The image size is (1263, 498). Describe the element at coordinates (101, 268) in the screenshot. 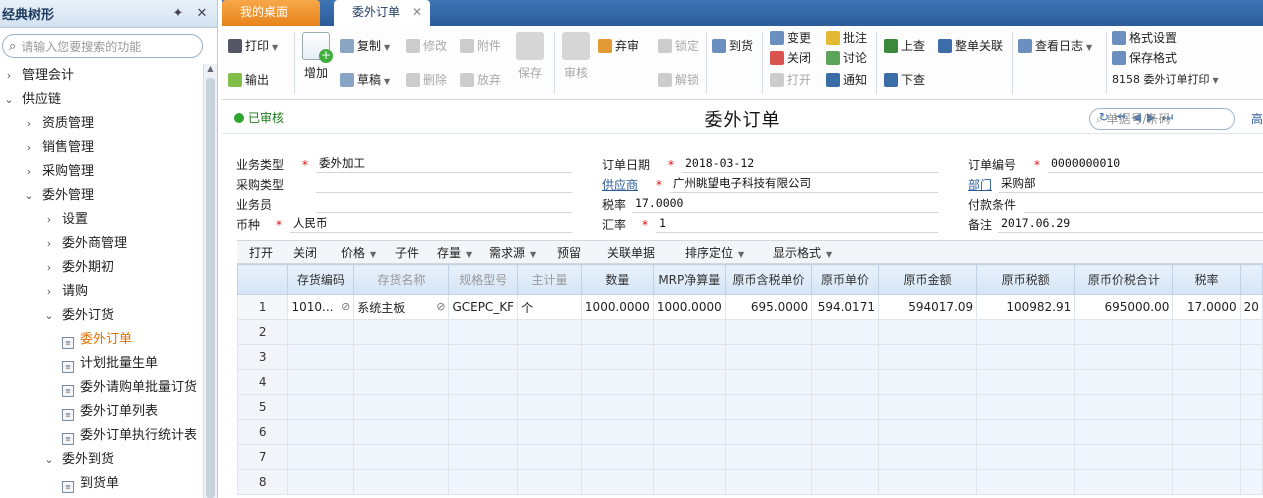

I see `sidebar-item: › 委外期初` at that location.